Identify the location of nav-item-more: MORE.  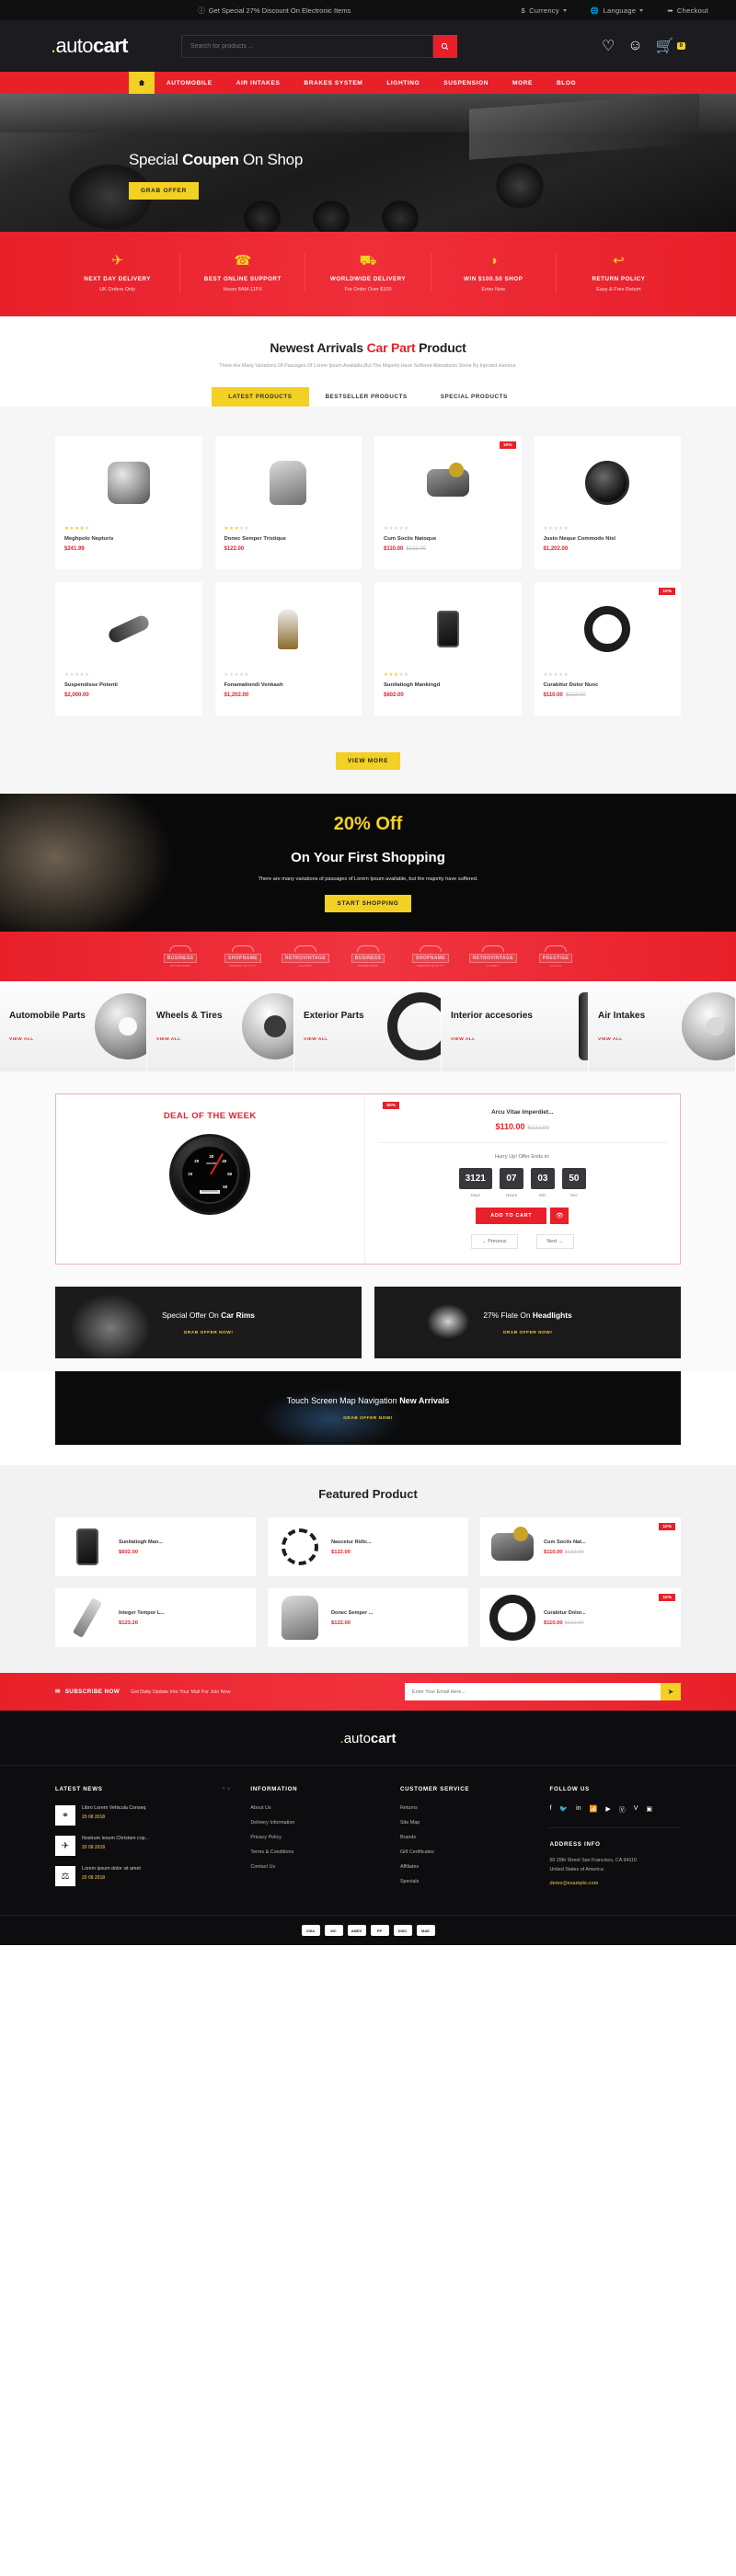
(522, 83).